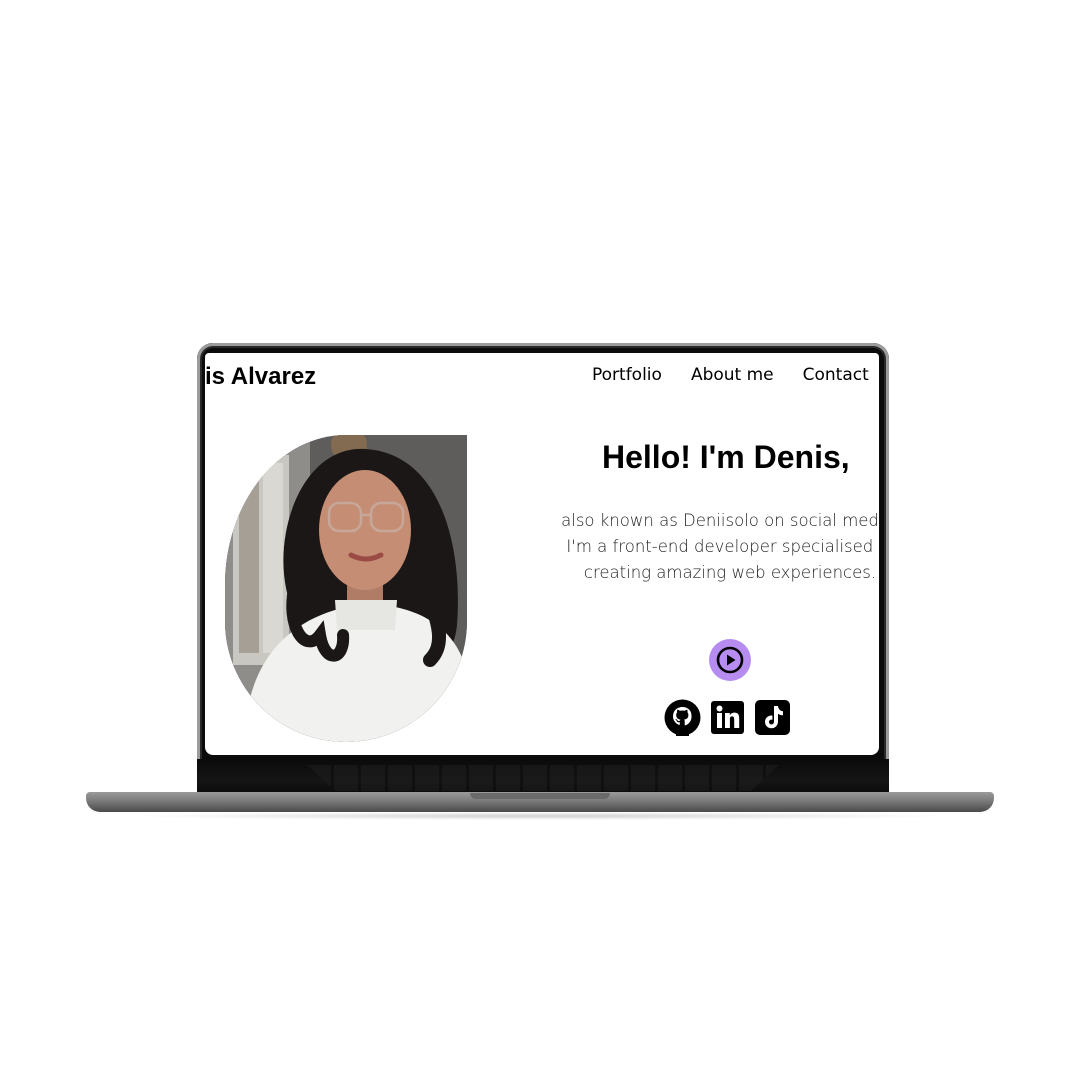 Image resolution: width=1080 pixels, height=1080 pixels. What do you see at coordinates (540, 796) in the screenshot?
I see `laptop-base-notch` at bounding box center [540, 796].